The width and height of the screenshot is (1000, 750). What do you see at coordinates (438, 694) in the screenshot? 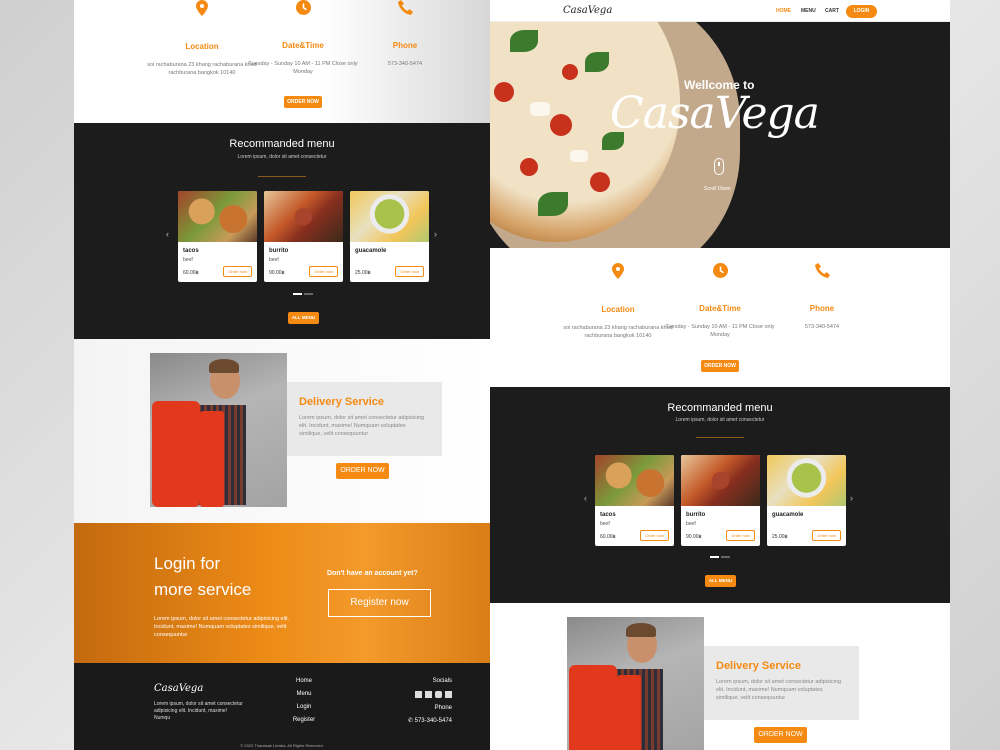
I see `instagram-icon` at bounding box center [438, 694].